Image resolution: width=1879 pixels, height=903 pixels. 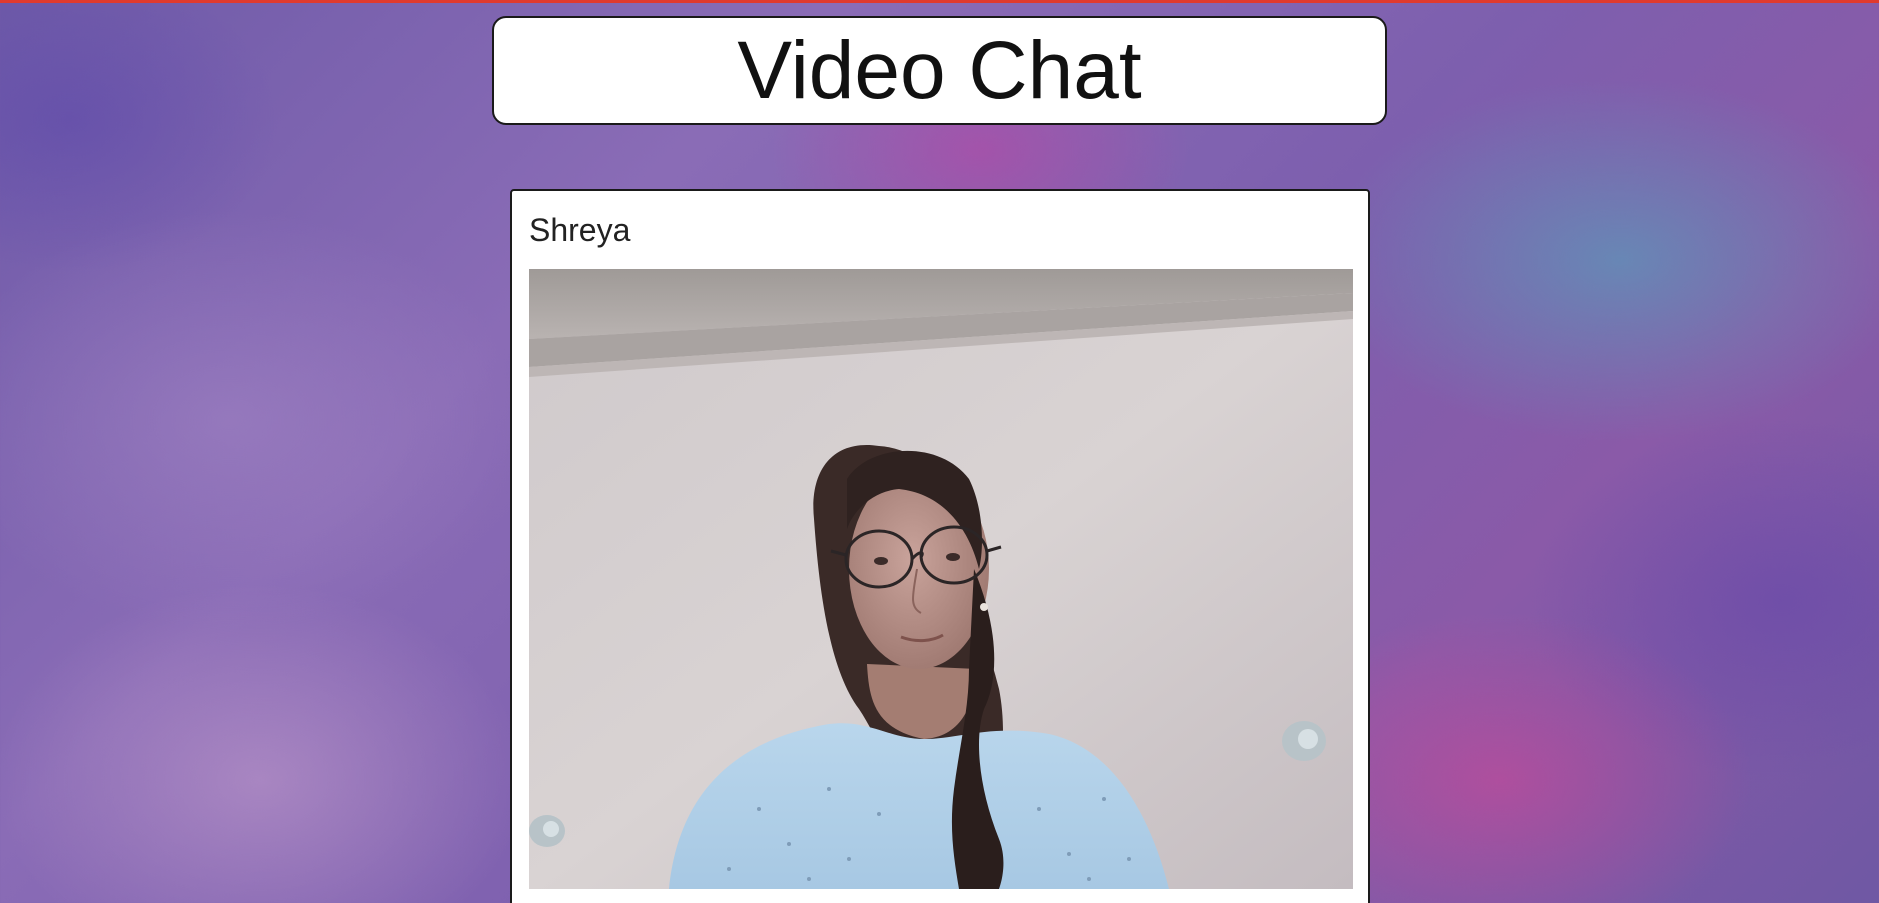 I want to click on wall-lamp-left, so click(x=547, y=831).